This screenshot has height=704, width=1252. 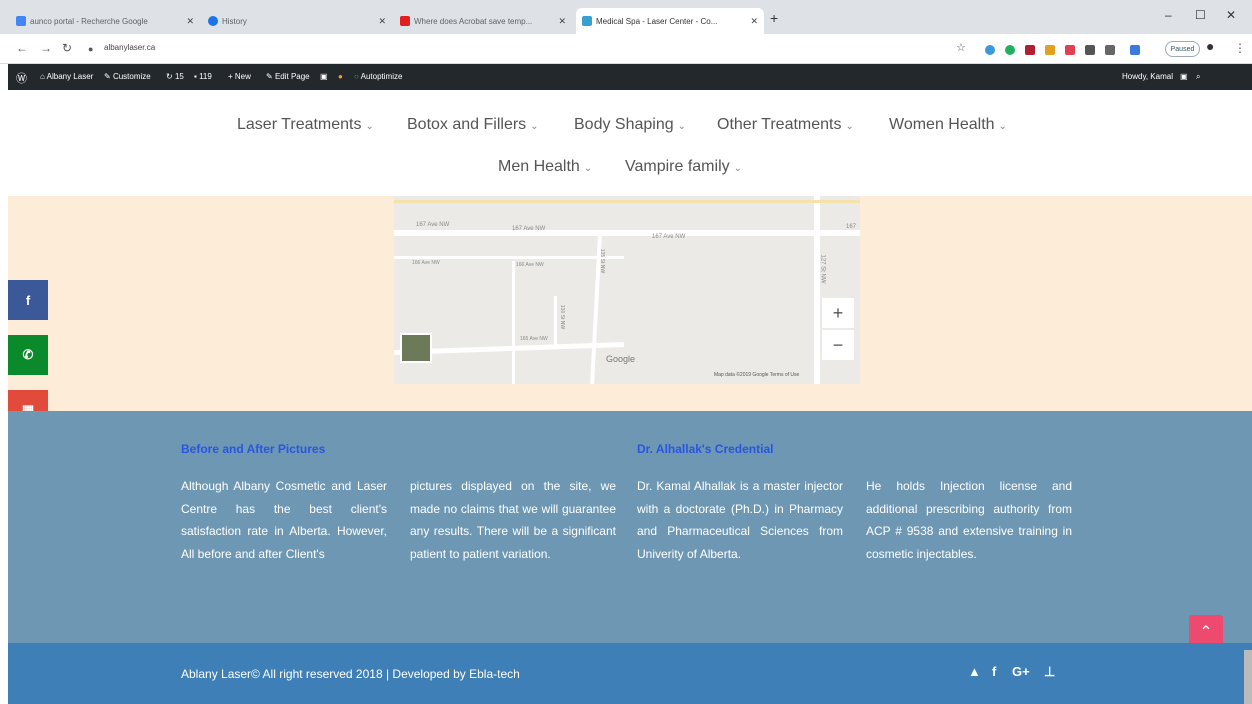 What do you see at coordinates (974, 671) in the screenshot?
I see `youtube-icon: ▲` at bounding box center [974, 671].